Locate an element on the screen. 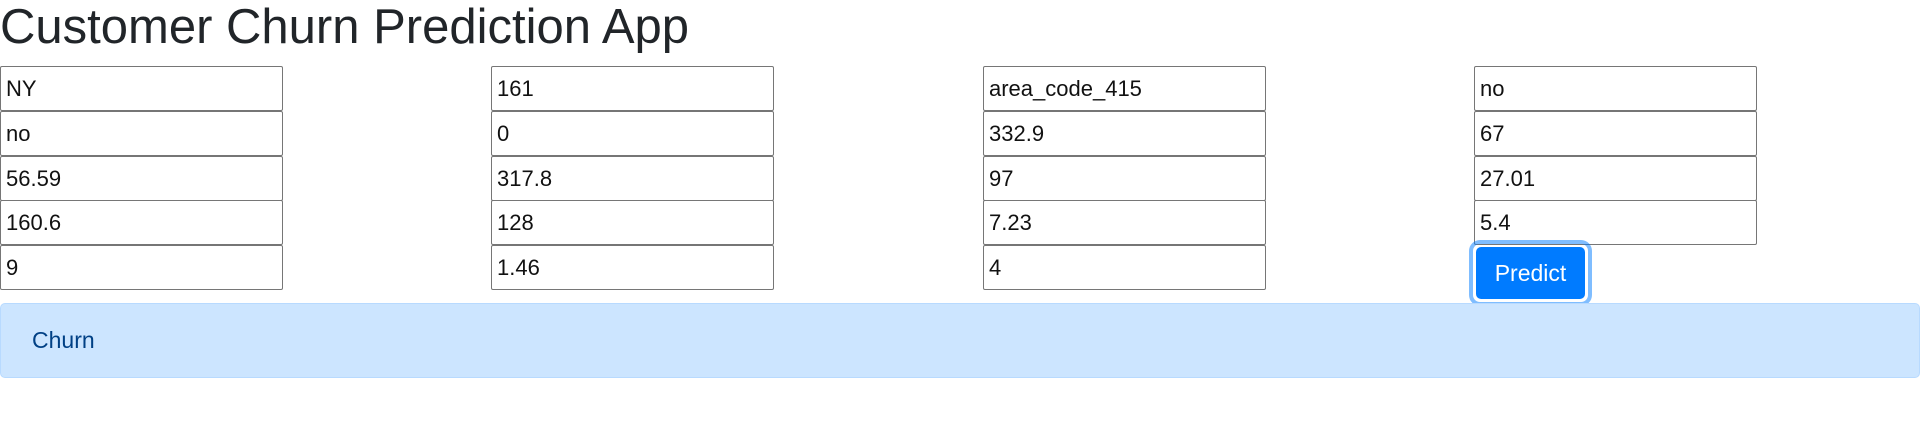 The image size is (1920, 424). predict-button-focus-ring: Predict is located at coordinates (1530, 273).